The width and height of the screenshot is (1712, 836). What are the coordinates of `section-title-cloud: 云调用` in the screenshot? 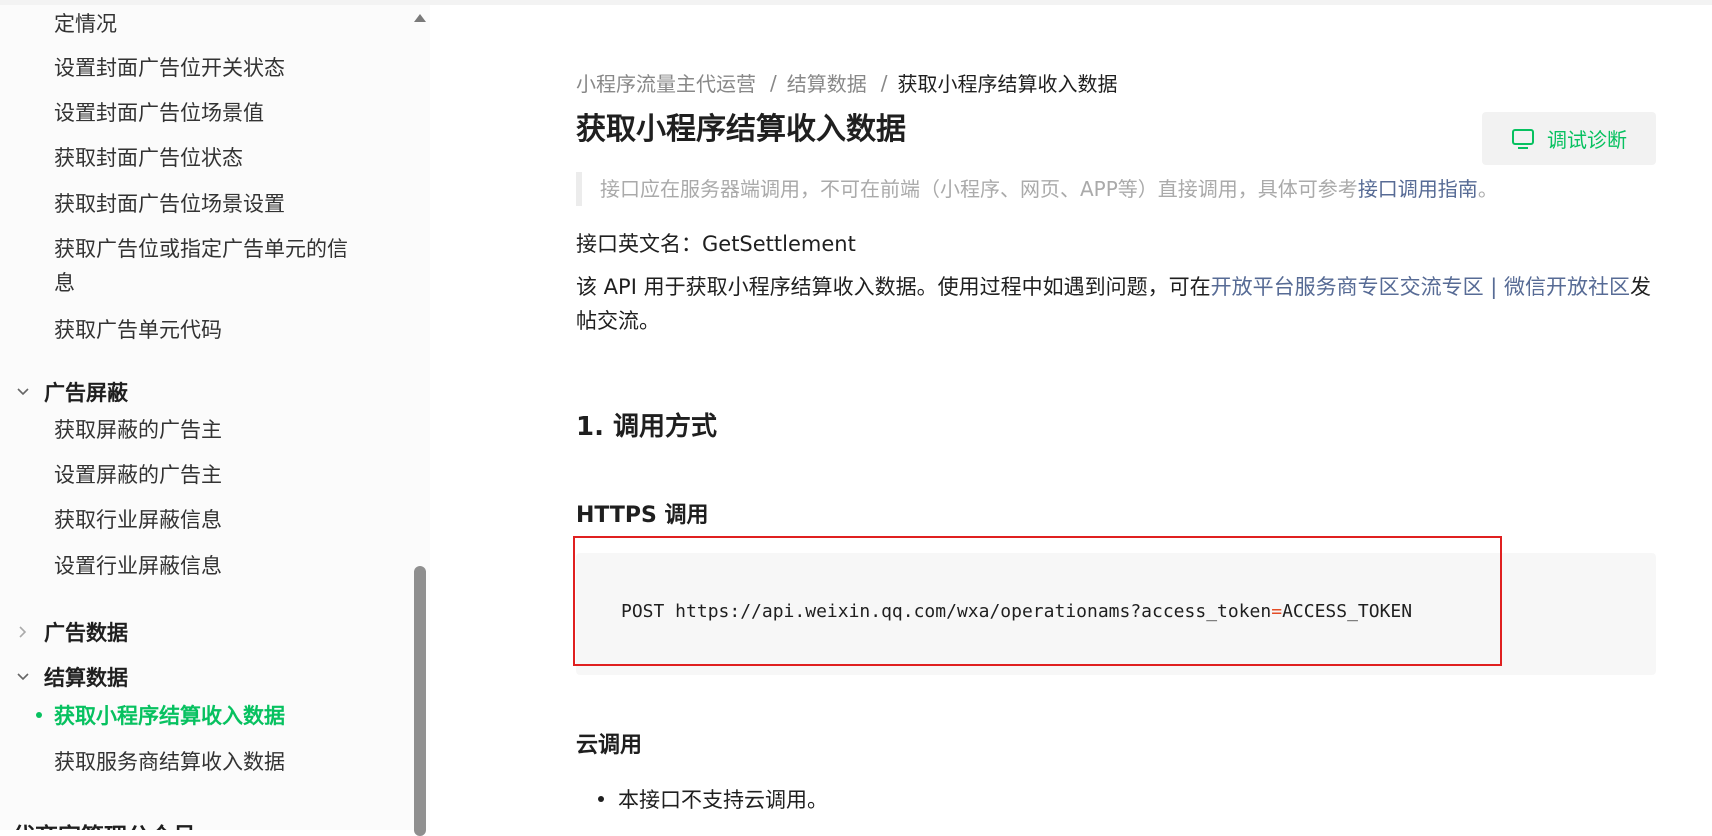 It's located at (609, 745).